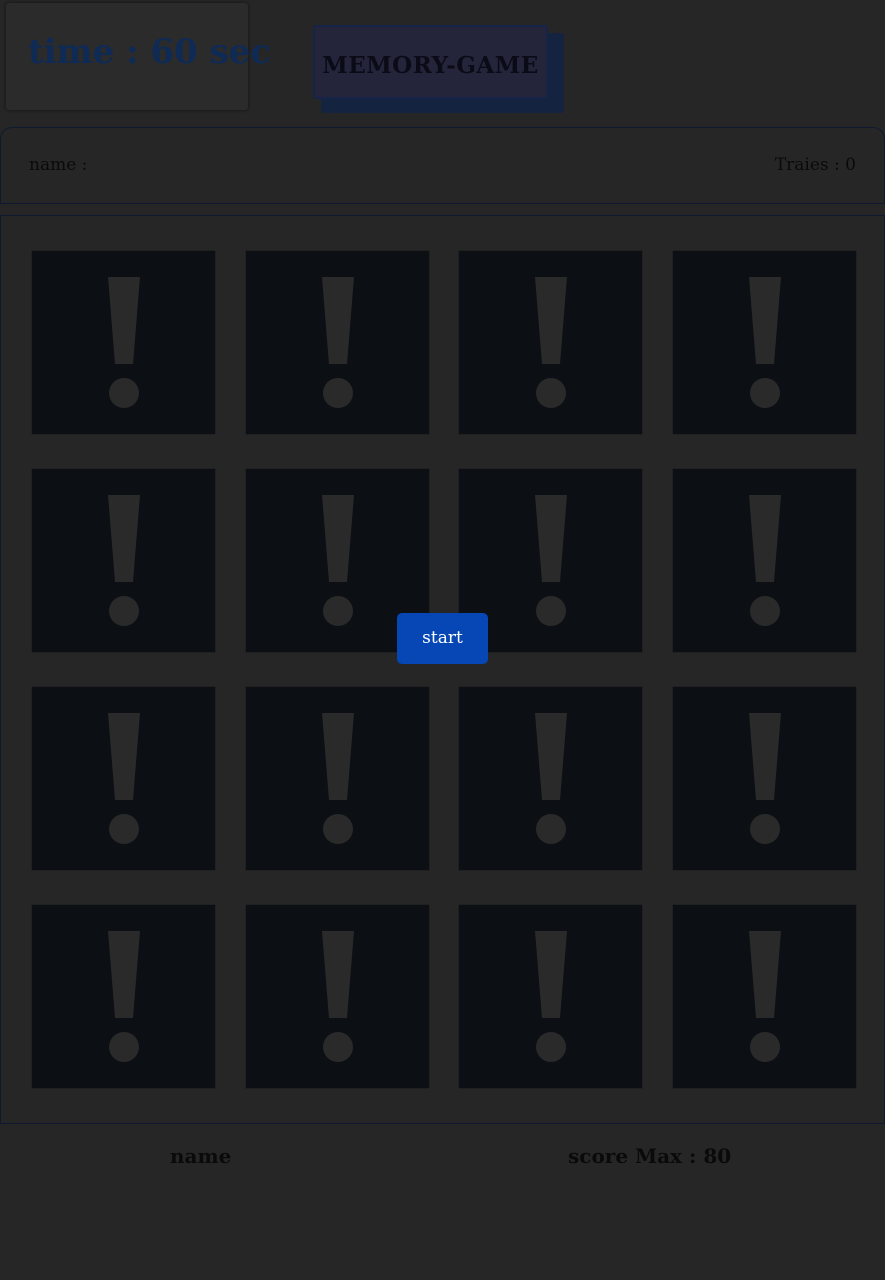 This screenshot has height=1280, width=885. What do you see at coordinates (815, 165) in the screenshot?
I see `tries-counter: Traies : 0` at bounding box center [815, 165].